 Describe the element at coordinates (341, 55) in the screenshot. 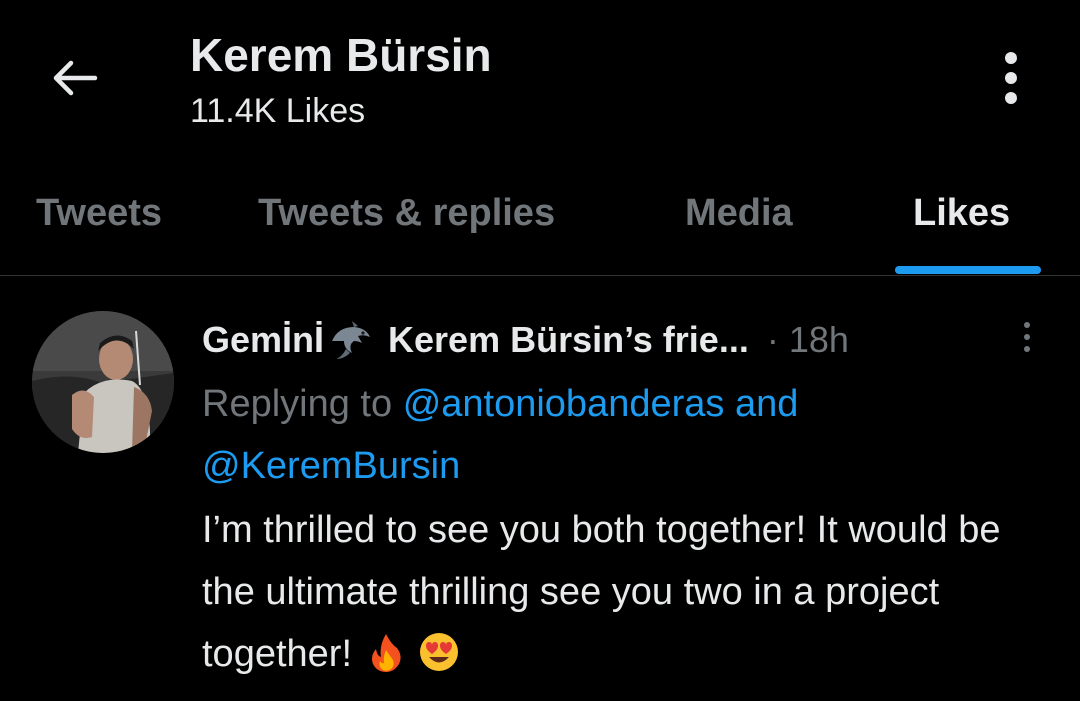

I see `page-title: Kerem Bürsin` at that location.